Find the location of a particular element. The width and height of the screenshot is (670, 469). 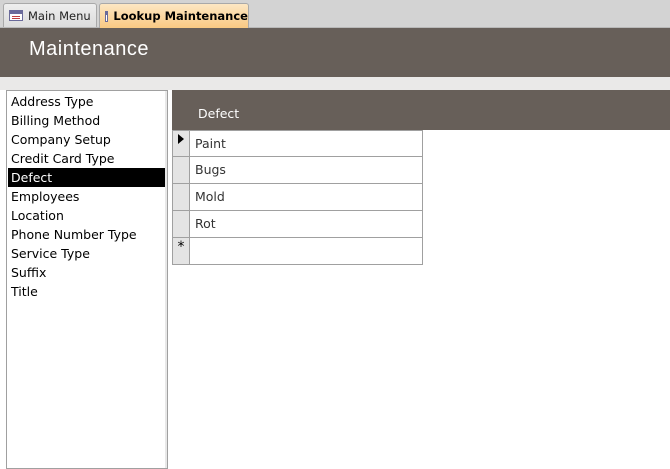

lookup-item-title: Title is located at coordinates (87, 291).